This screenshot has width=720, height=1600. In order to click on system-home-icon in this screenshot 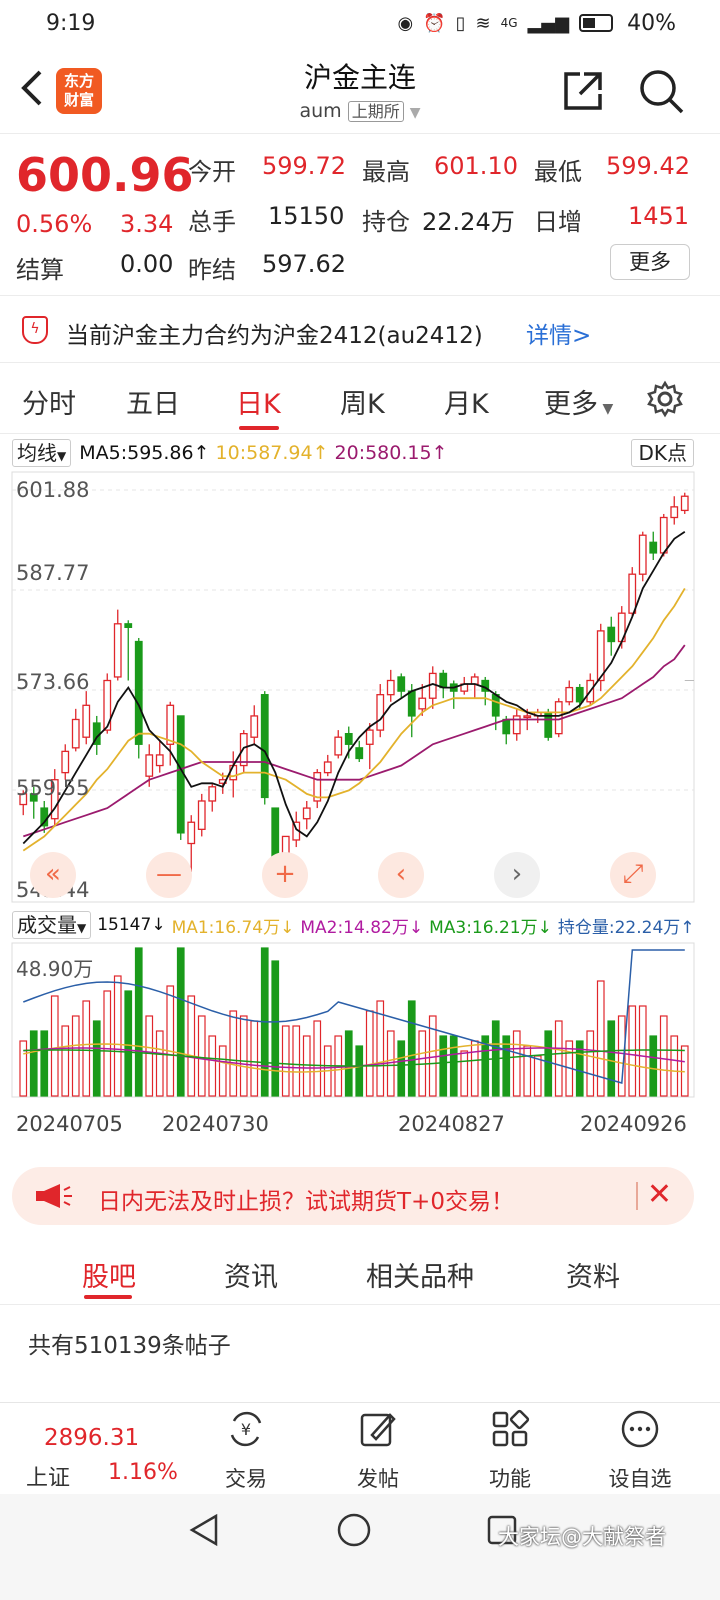, I will do `click(354, 1532)`.